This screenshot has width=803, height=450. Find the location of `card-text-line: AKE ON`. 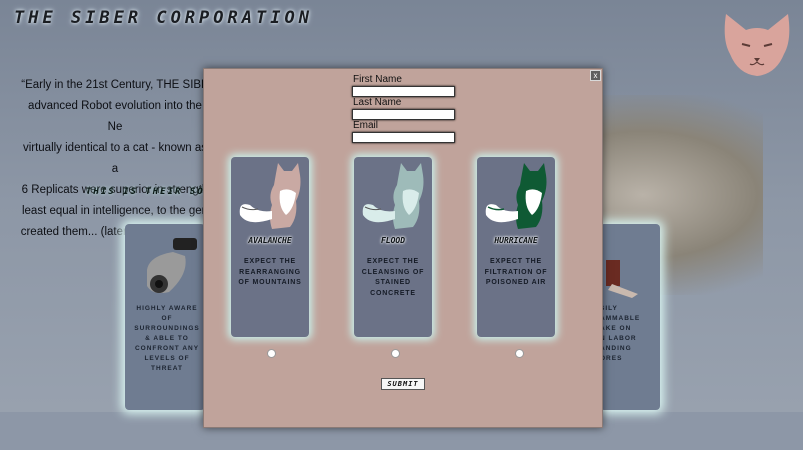

card-text-line: AKE ON is located at coordinates (616, 328).